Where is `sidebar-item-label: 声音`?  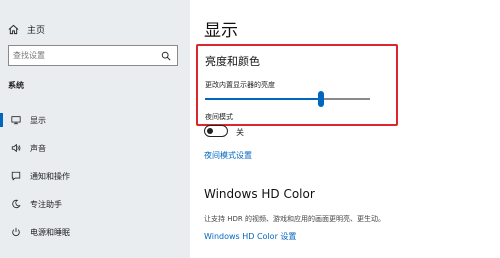
sidebar-item-label: 声音 is located at coordinates (38, 148).